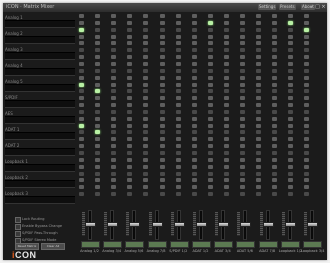  What do you see at coordinates (311, 7) in the screenshot?
I see `minimize-icon: –` at bounding box center [311, 7].